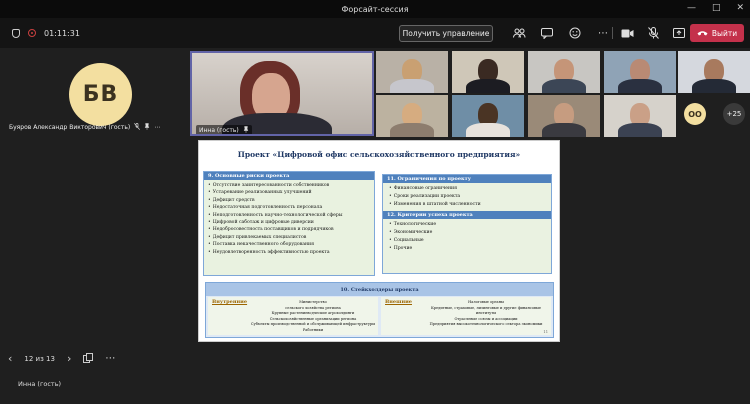 This screenshot has width=750, height=404. Describe the element at coordinates (230, 302) in the screenshot. I see `internal-label: Внутренние` at that location.